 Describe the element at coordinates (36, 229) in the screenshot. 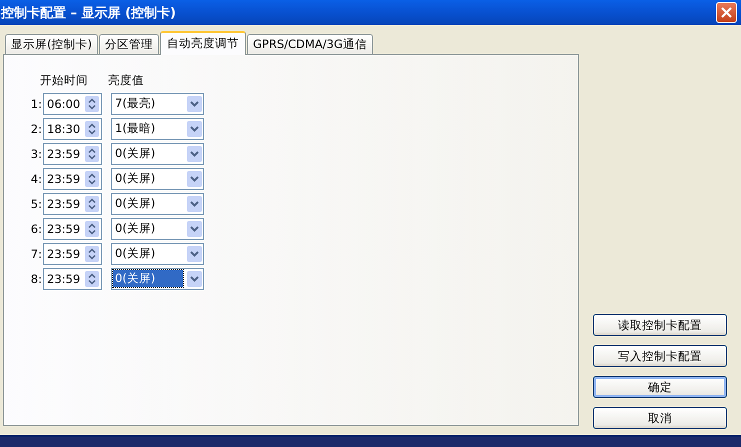

I see `row-number: 6:` at that location.